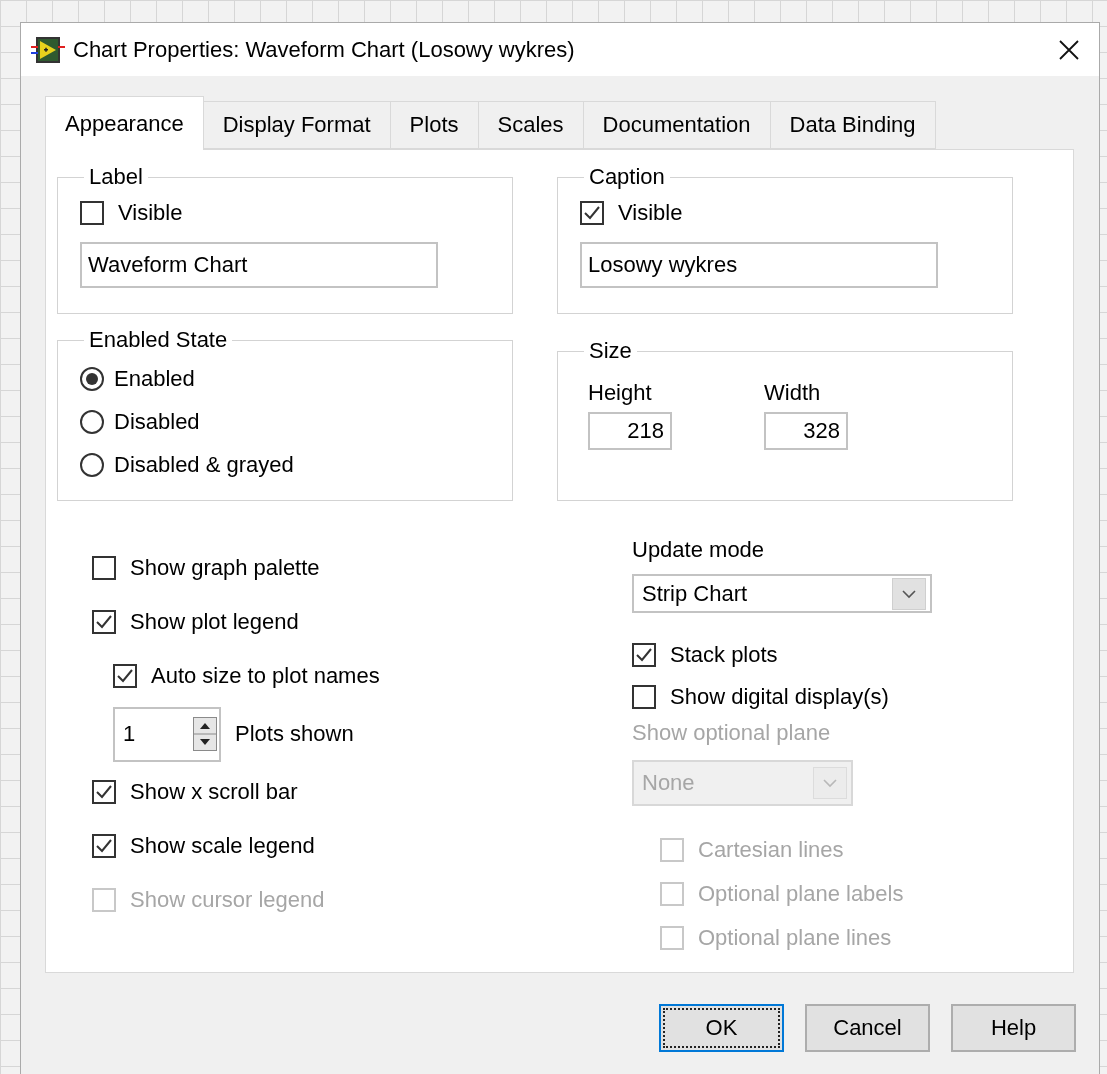 Image resolution: width=1107 pixels, height=1074 pixels. What do you see at coordinates (154, 378) in the screenshot?
I see `radio-label: Enabled` at bounding box center [154, 378].